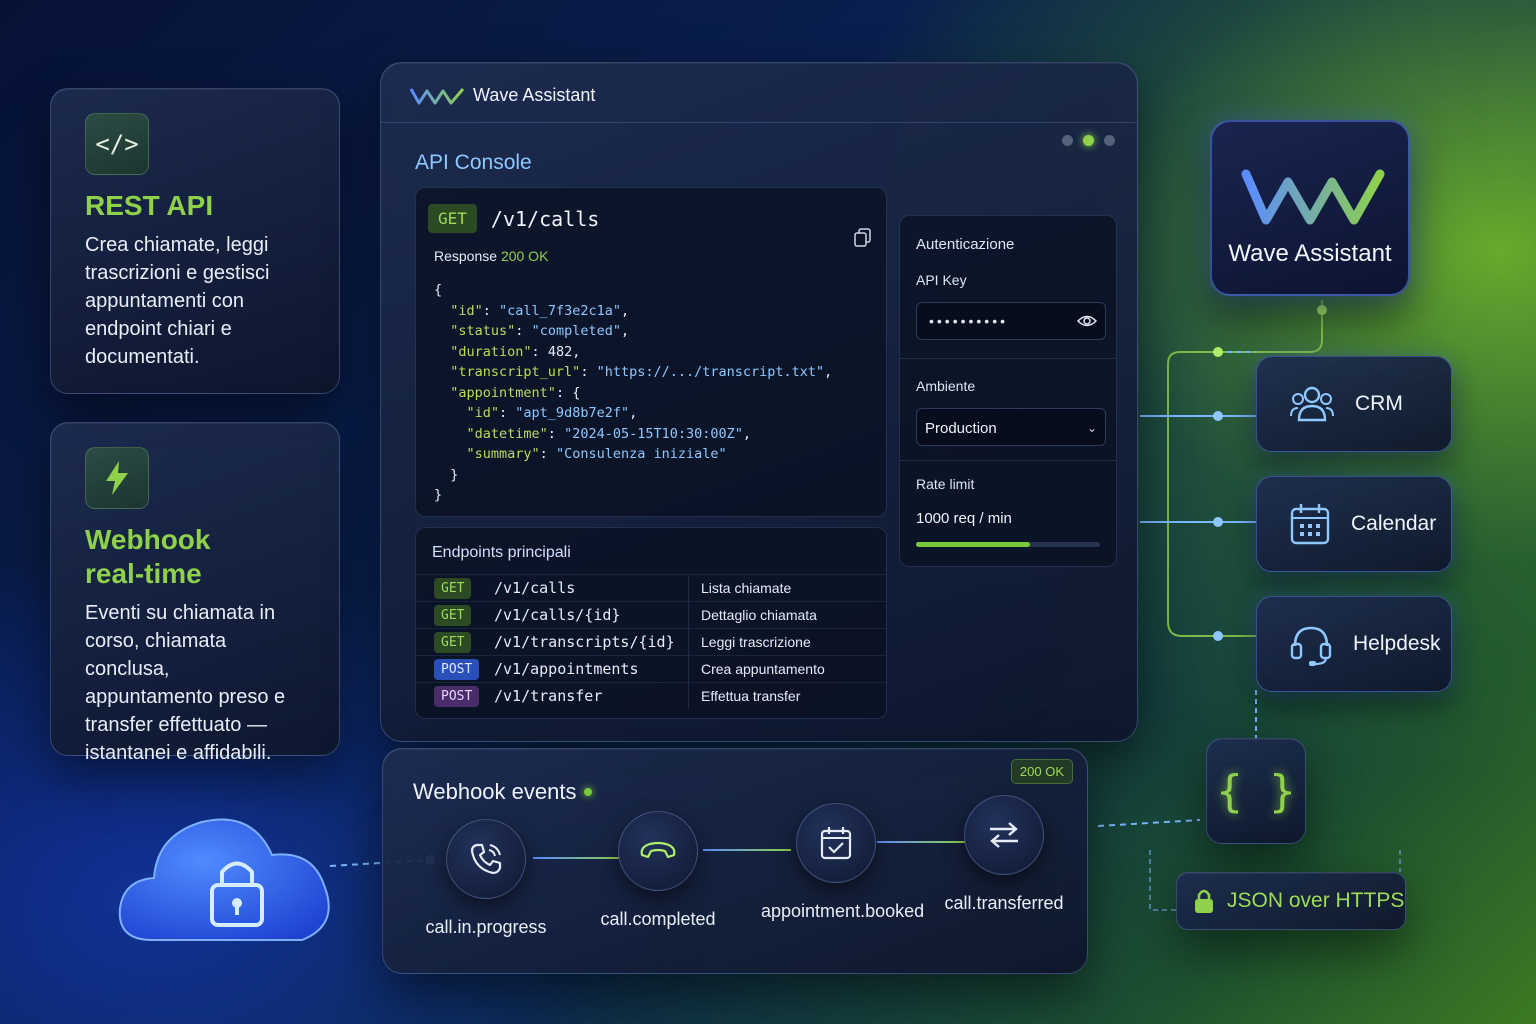 This screenshot has width=1536, height=1024. What do you see at coordinates (117, 478) in the screenshot?
I see `lightning-icon` at bounding box center [117, 478].